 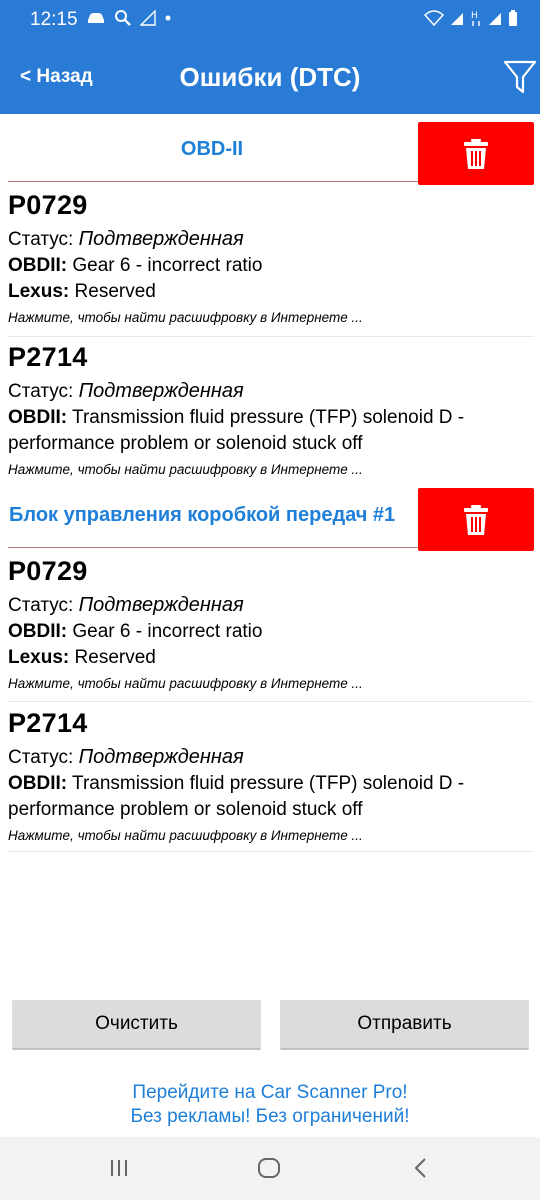 What do you see at coordinates (520, 76) in the screenshot?
I see `filter-icon` at bounding box center [520, 76].